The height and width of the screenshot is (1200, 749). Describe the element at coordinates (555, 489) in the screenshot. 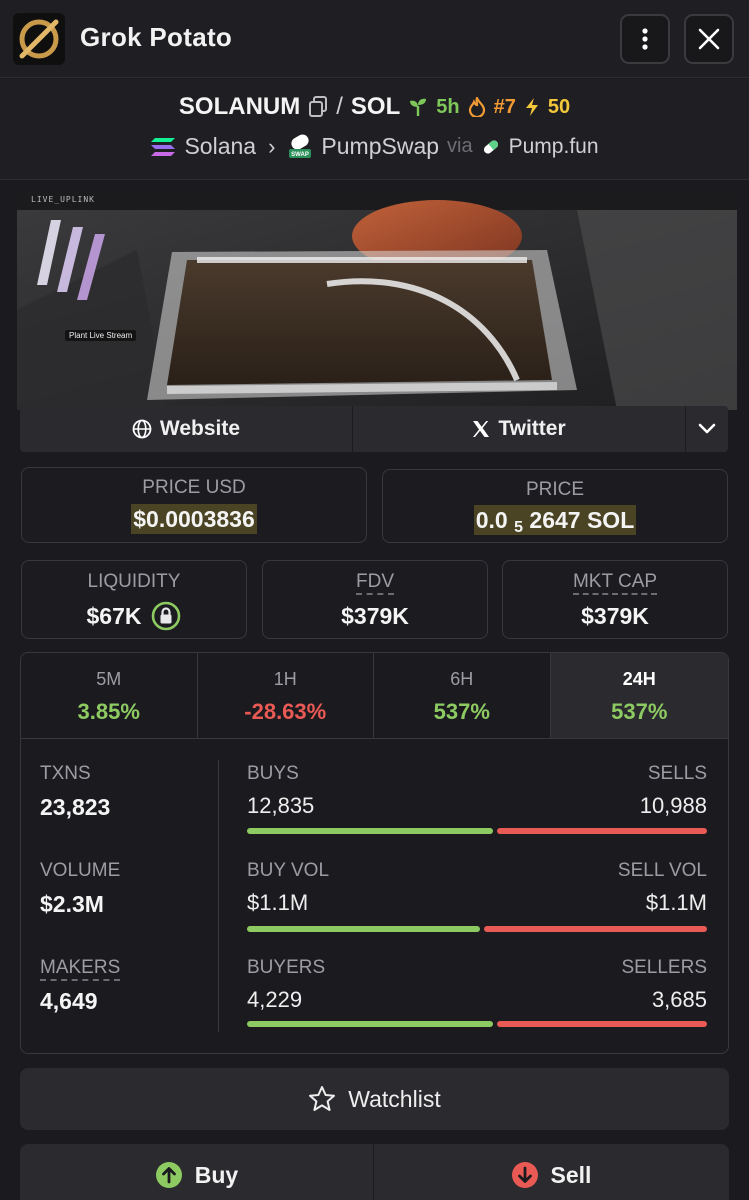

I see `price-native-label: PRICE` at that location.